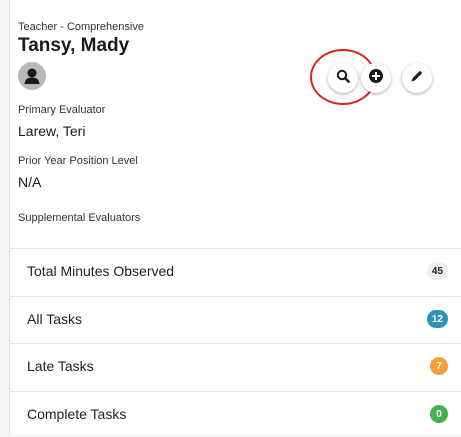 This screenshot has height=437, width=461. I want to click on plus-circle-icon, so click(376, 78).